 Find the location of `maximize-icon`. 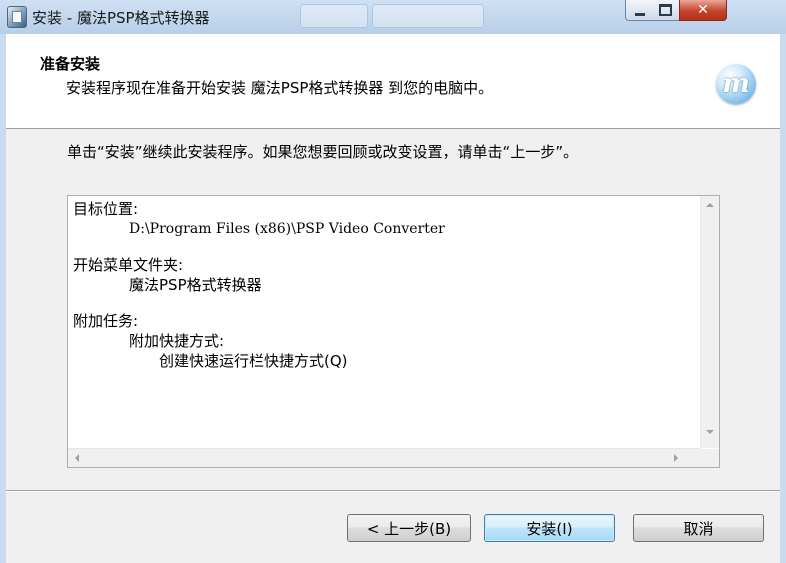

maximize-icon is located at coordinates (665, 10).